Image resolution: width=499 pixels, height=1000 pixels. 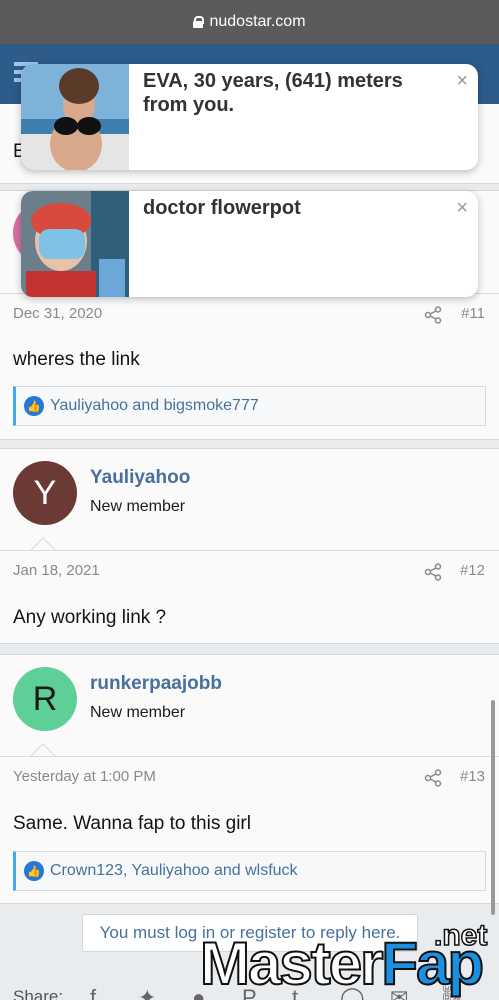 What do you see at coordinates (90, 617) in the screenshot?
I see `post-body: Any working link ?` at bounding box center [90, 617].